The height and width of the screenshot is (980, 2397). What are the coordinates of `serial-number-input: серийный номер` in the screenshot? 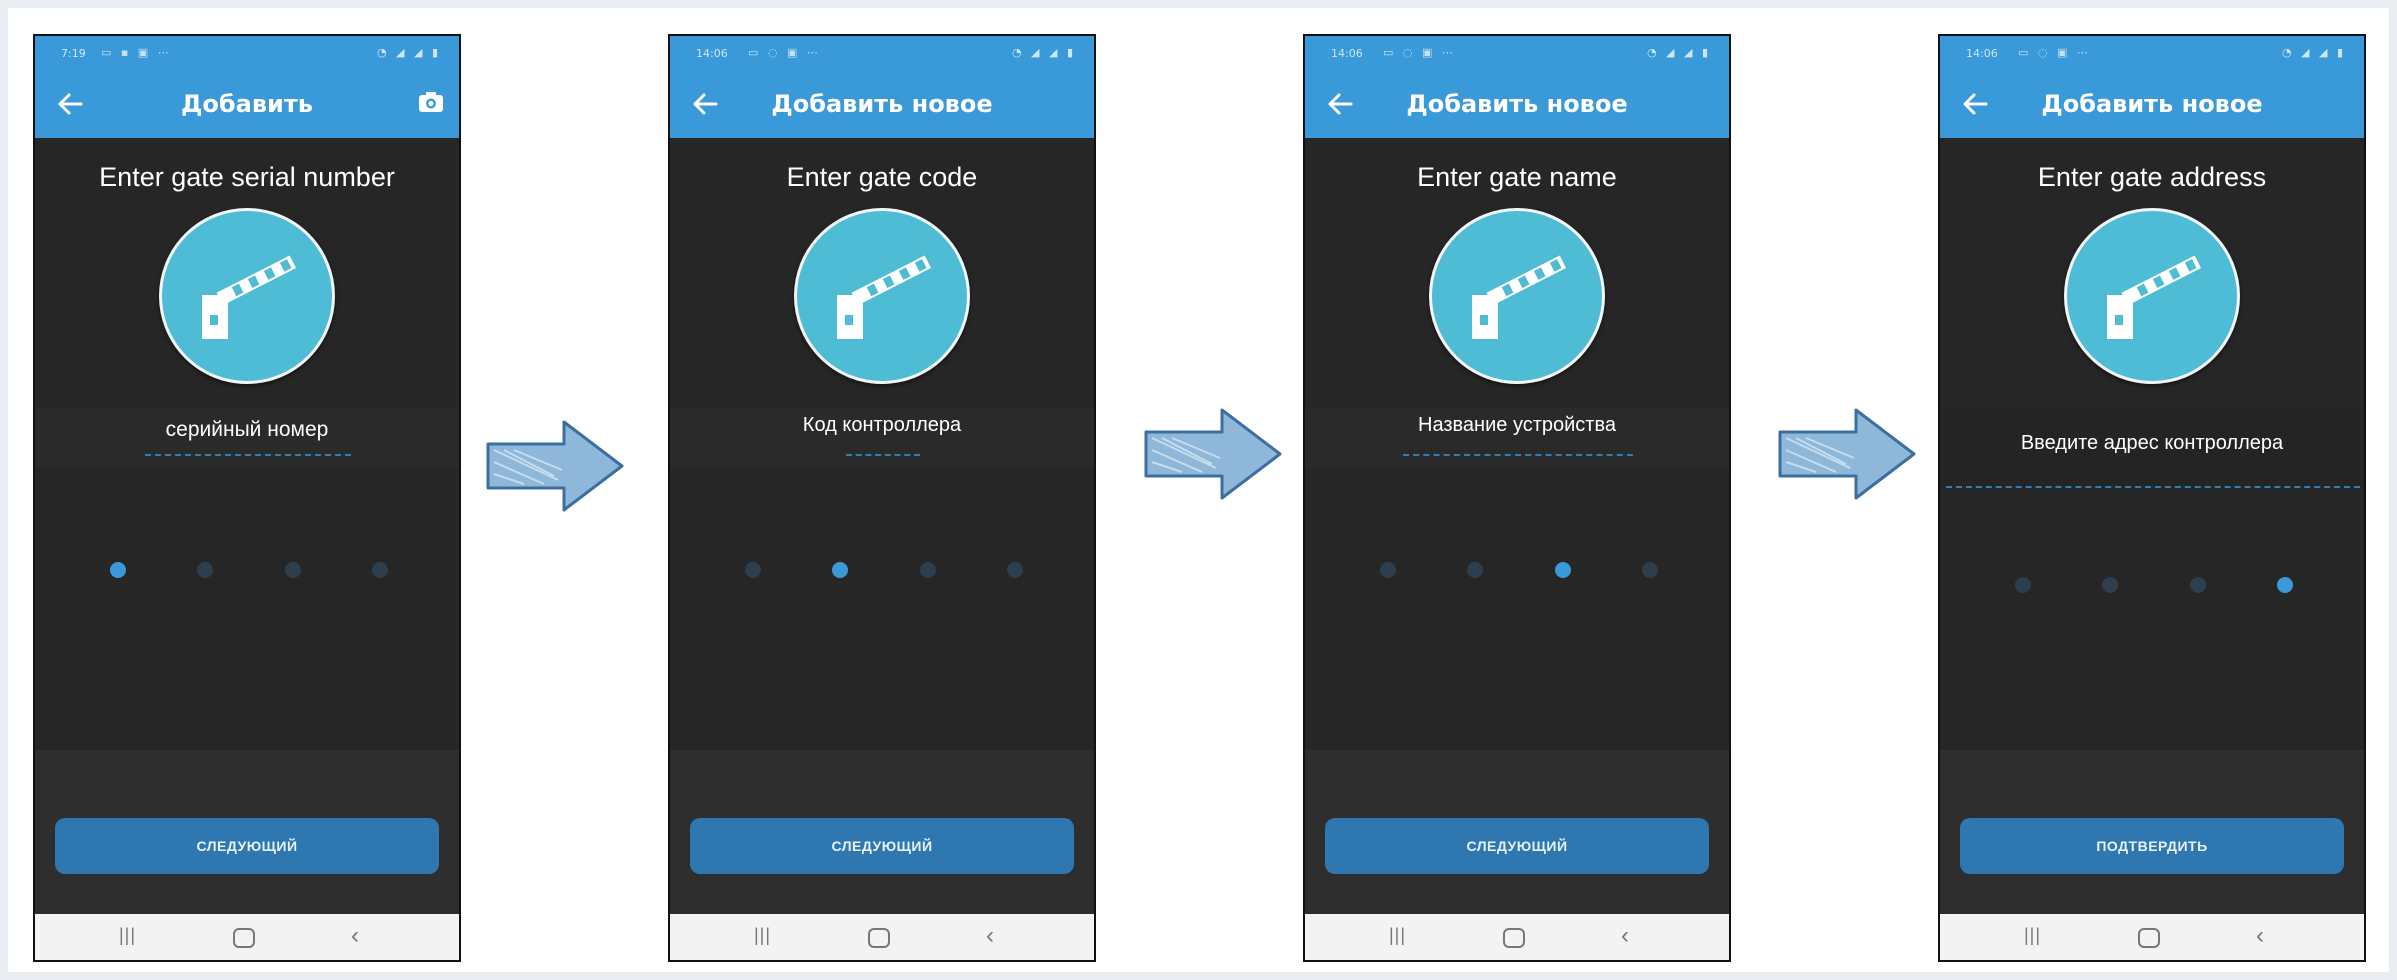 It's located at (247, 430).